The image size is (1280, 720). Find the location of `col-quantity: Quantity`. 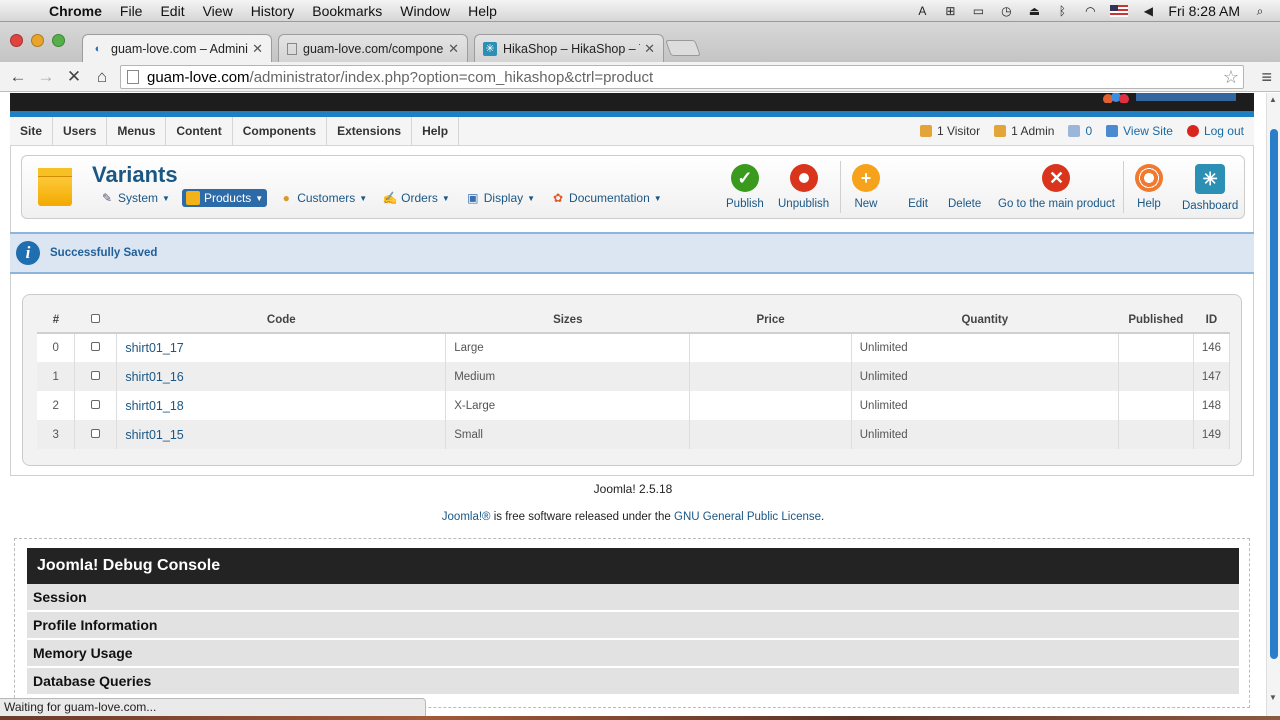

col-quantity: Quantity is located at coordinates (985, 321).